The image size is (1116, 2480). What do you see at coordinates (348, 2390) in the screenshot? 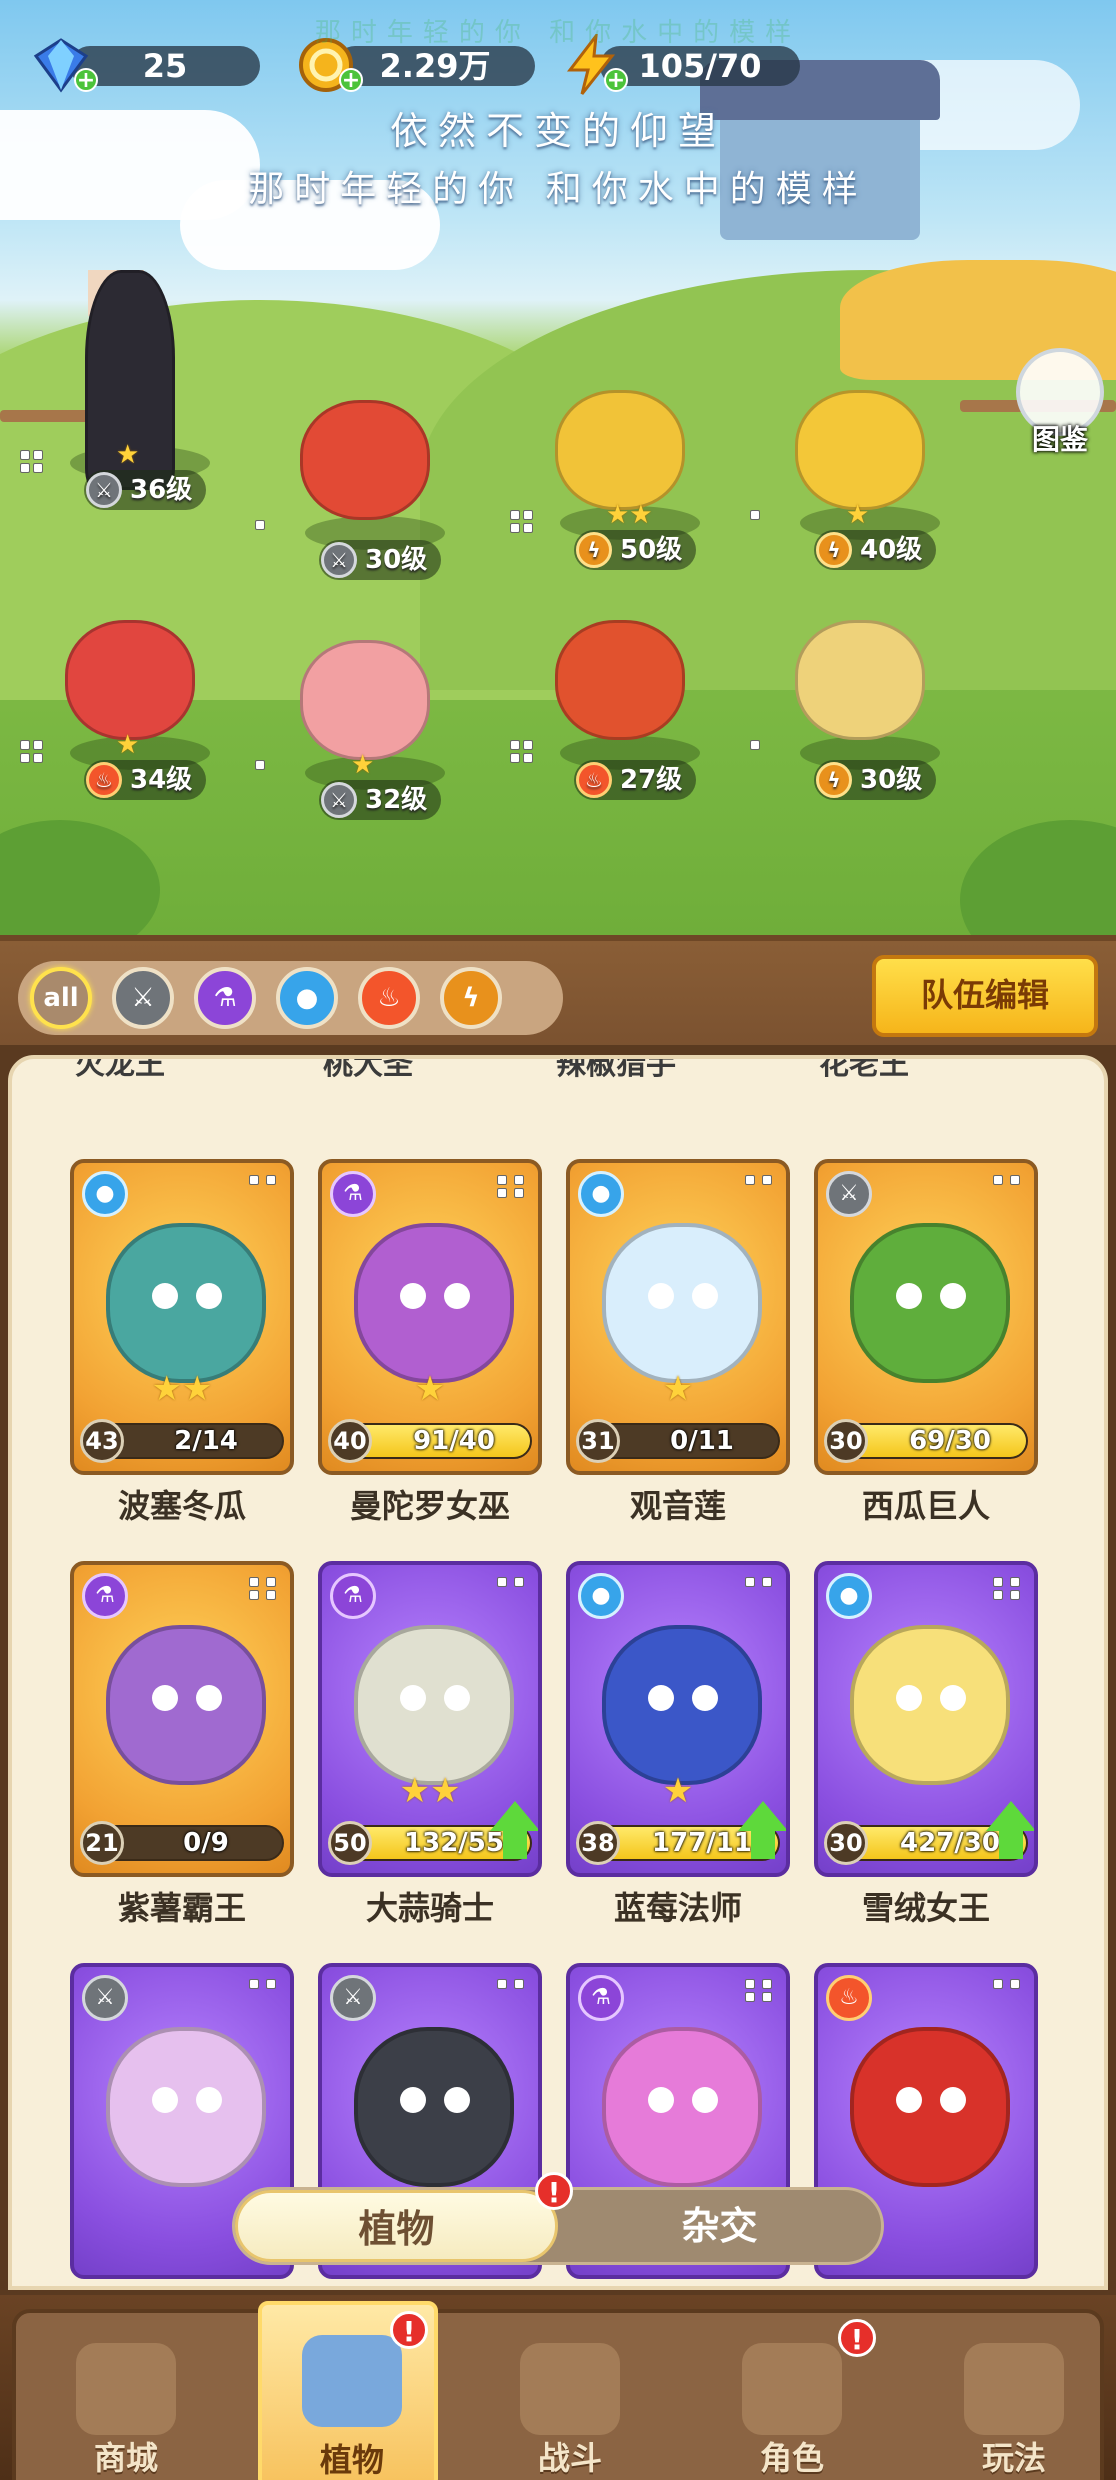
I see `nav-plants: 植物!` at bounding box center [348, 2390].